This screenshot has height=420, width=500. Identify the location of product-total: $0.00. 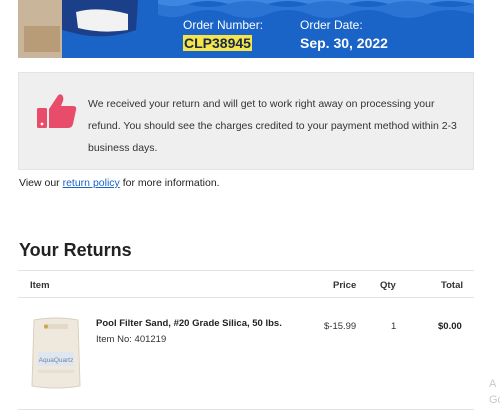
(450, 326).